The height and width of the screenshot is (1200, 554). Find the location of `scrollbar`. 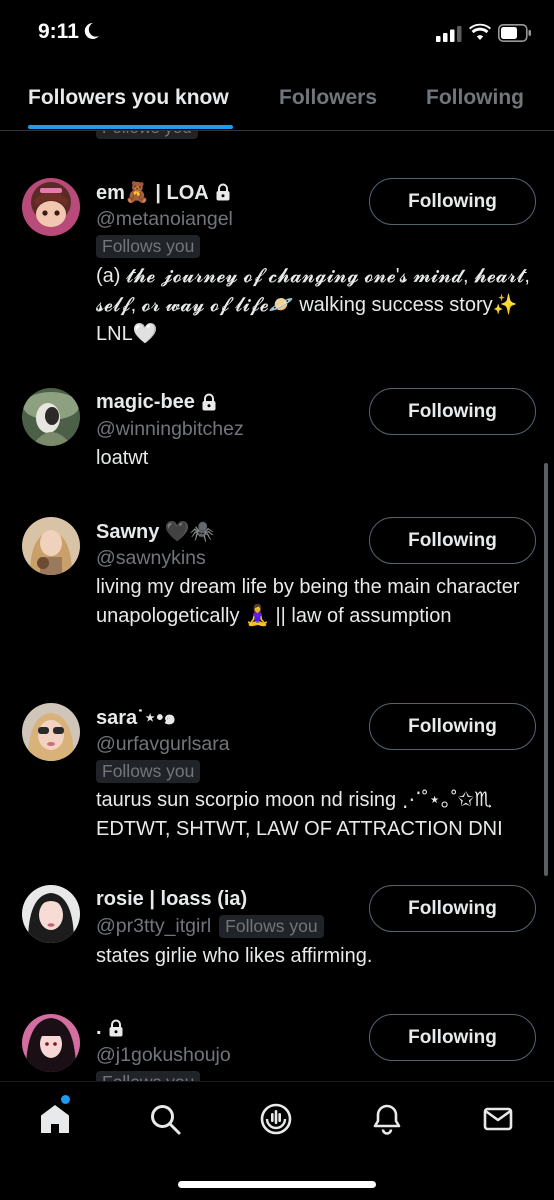

scrollbar is located at coordinates (546, 669).